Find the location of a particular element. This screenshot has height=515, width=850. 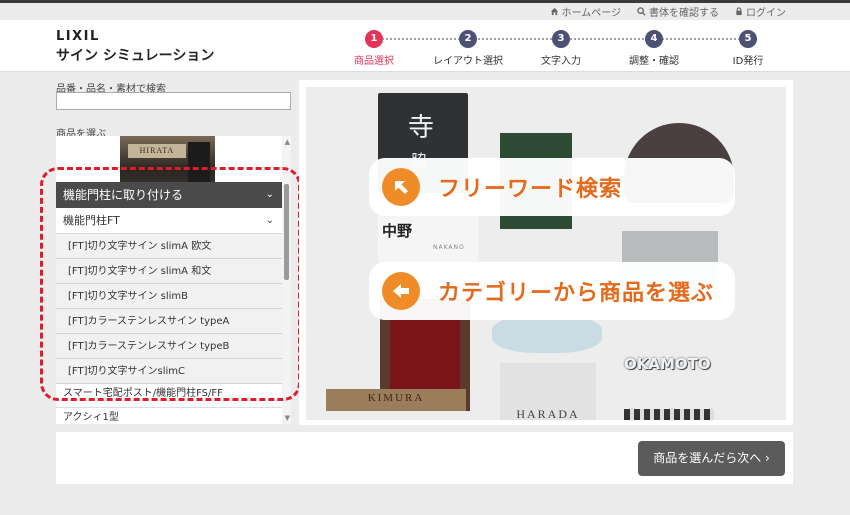

step-3: 3 文字入力 is located at coordinates (561, 47).